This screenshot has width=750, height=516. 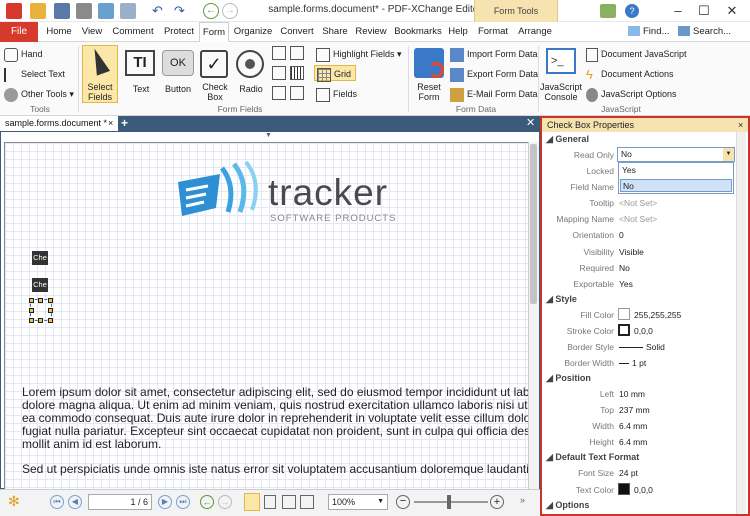 I want to click on text-color-swatch, so click(x=624, y=489).